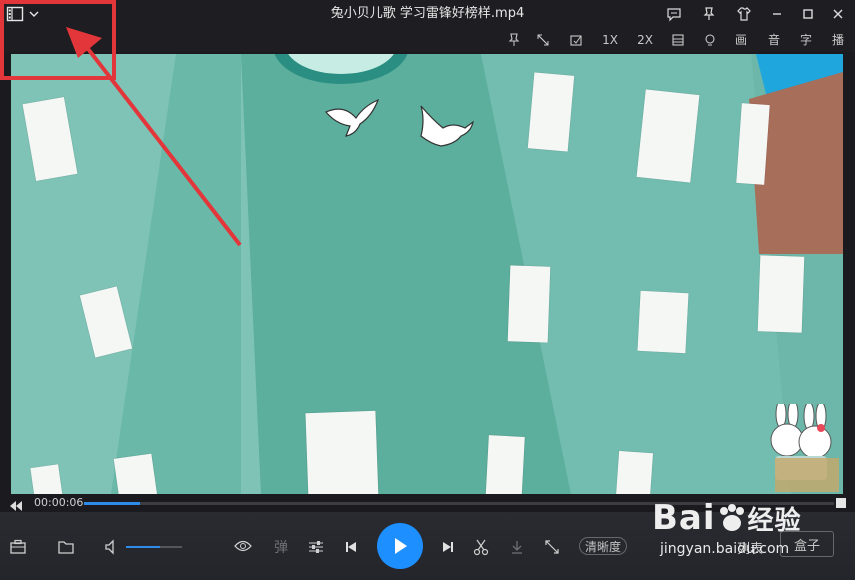 This screenshot has height=580, width=855. I want to click on toolbox-icon, so click(18, 547).